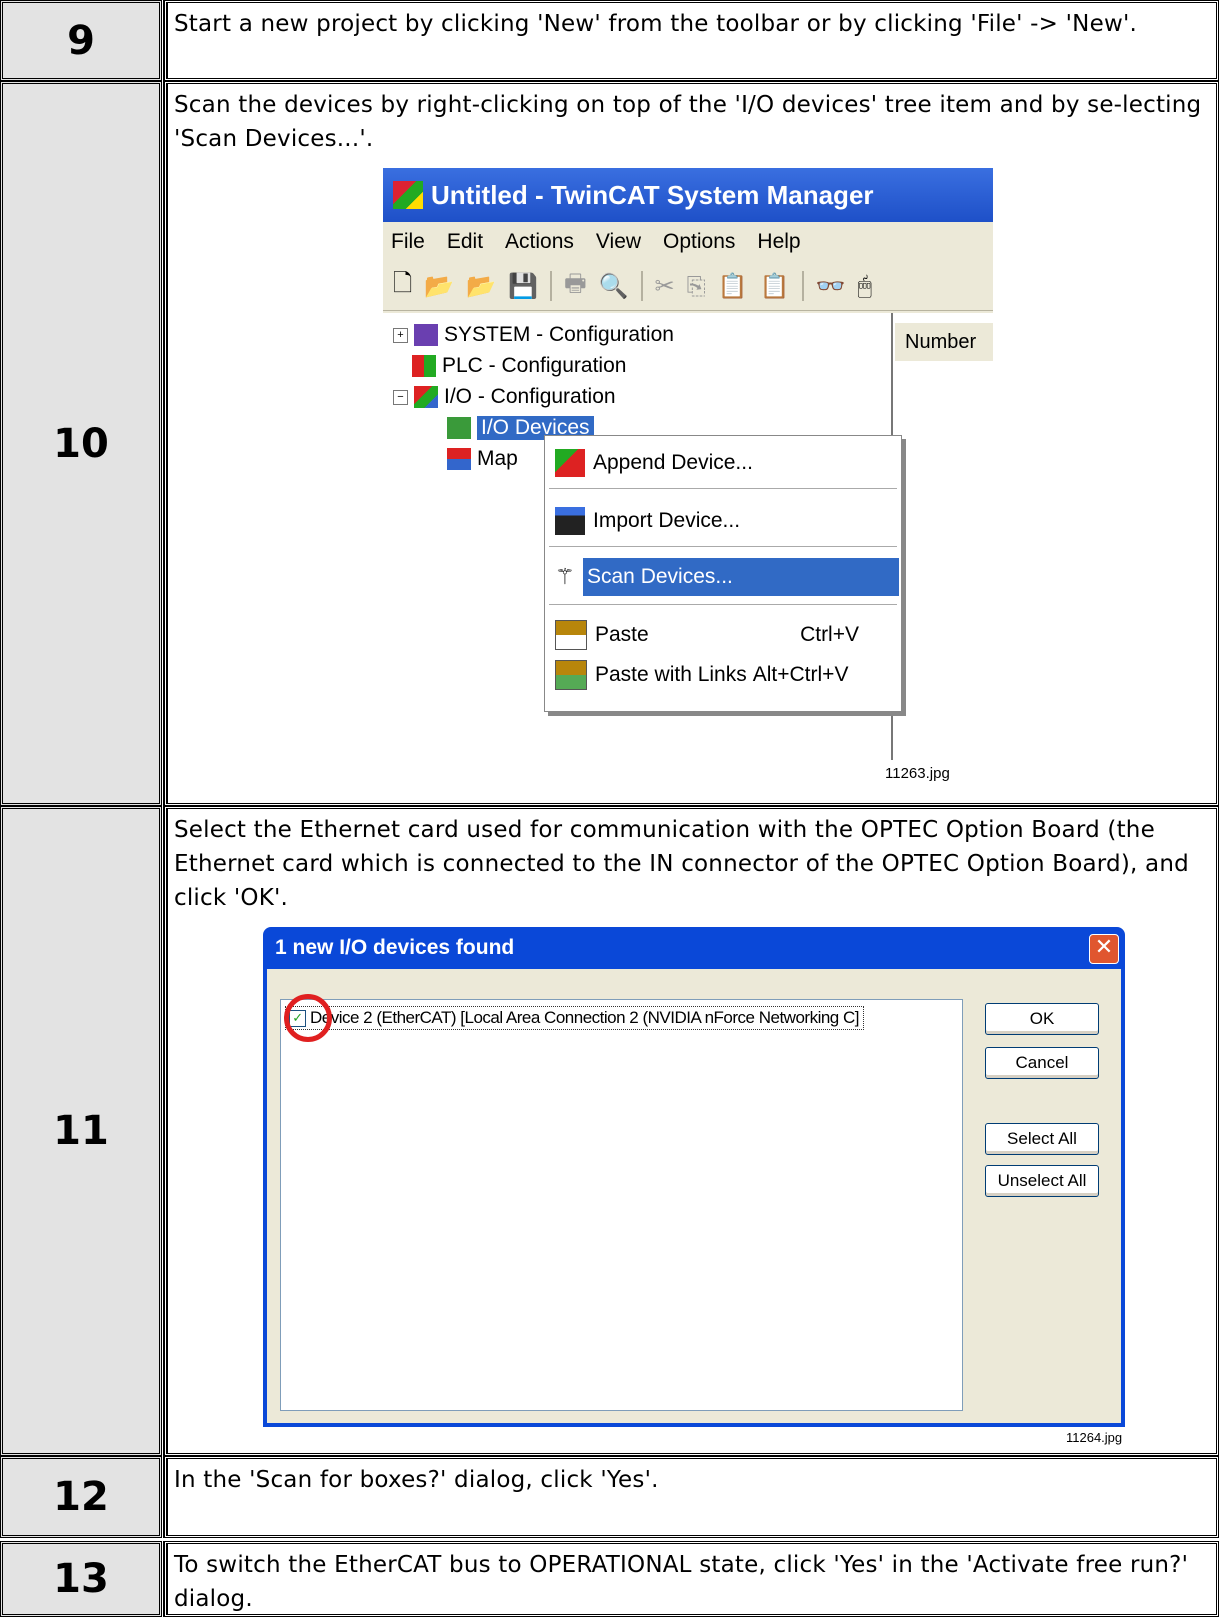 The width and height of the screenshot is (1219, 1617). What do you see at coordinates (395, 947) in the screenshot?
I see `dialog-title: 1 new I/O devices found` at bounding box center [395, 947].